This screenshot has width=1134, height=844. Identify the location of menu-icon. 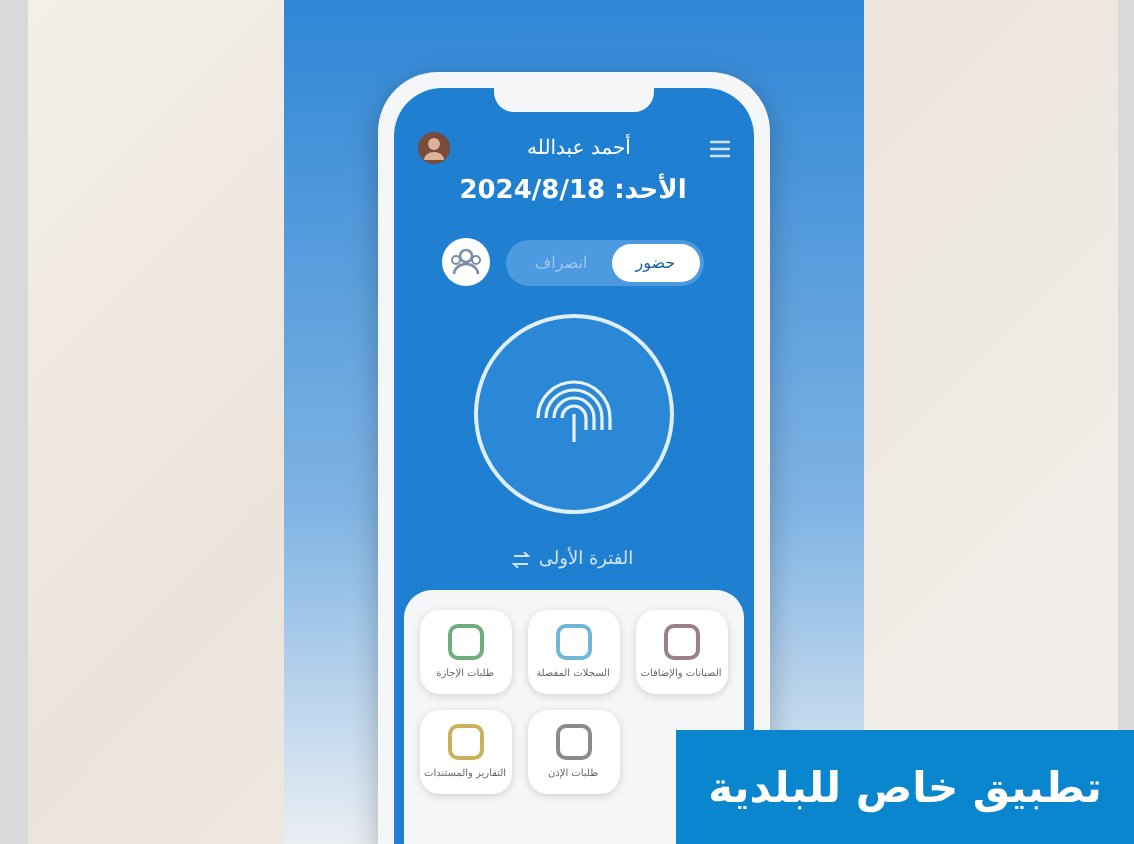
(719, 148).